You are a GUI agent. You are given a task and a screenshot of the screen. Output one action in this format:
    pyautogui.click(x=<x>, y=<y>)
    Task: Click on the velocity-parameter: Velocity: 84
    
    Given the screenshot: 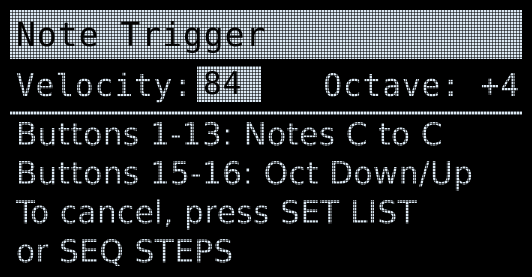 What is the action you would take?
    pyautogui.click(x=138, y=86)
    